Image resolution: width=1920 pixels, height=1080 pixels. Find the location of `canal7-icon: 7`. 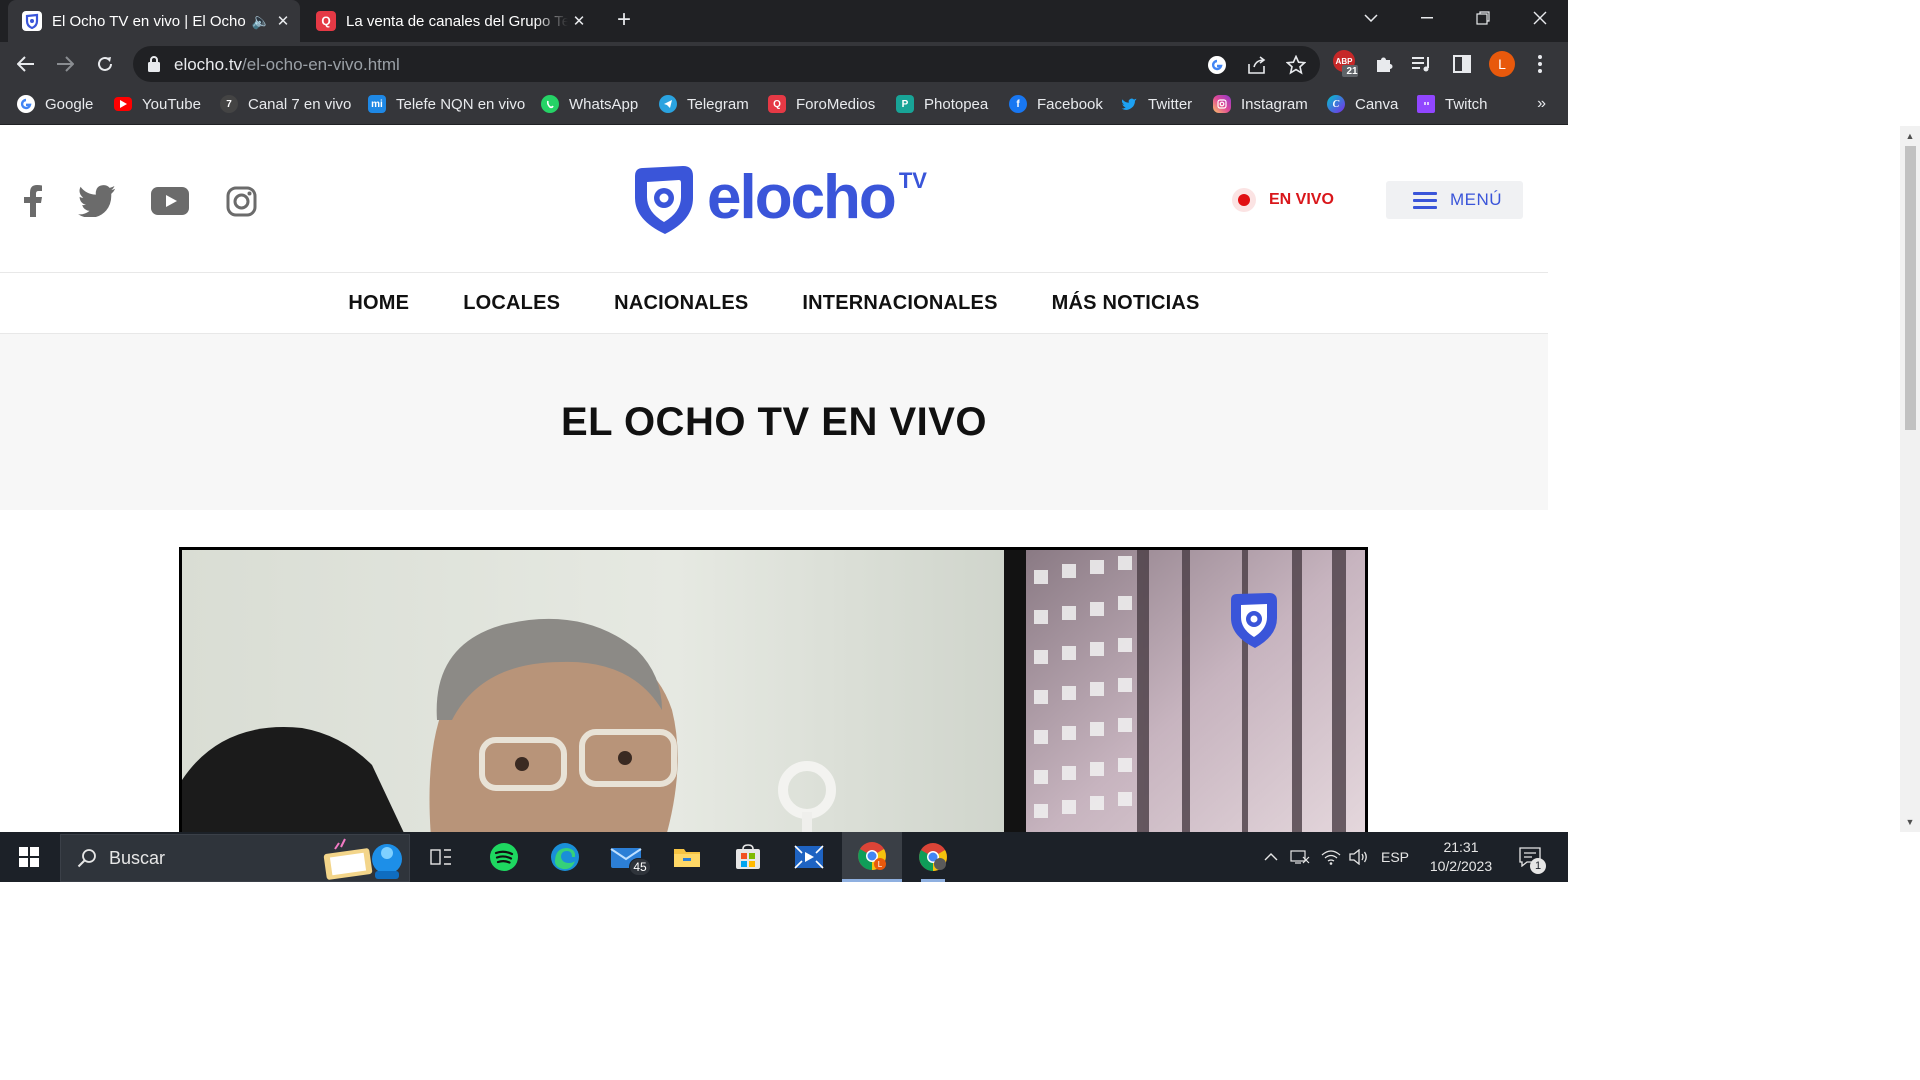

canal7-icon: 7 is located at coordinates (229, 104).